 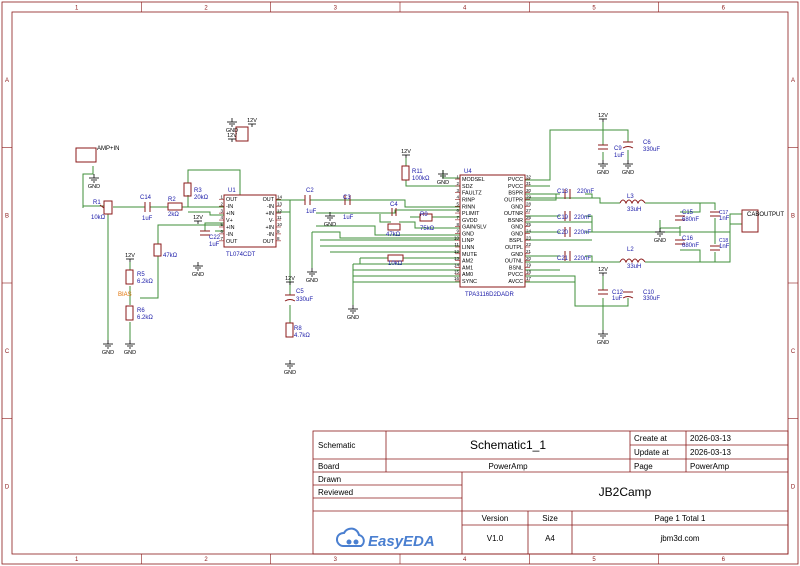 I want to click on pin-number: 5, so click(x=457, y=203).